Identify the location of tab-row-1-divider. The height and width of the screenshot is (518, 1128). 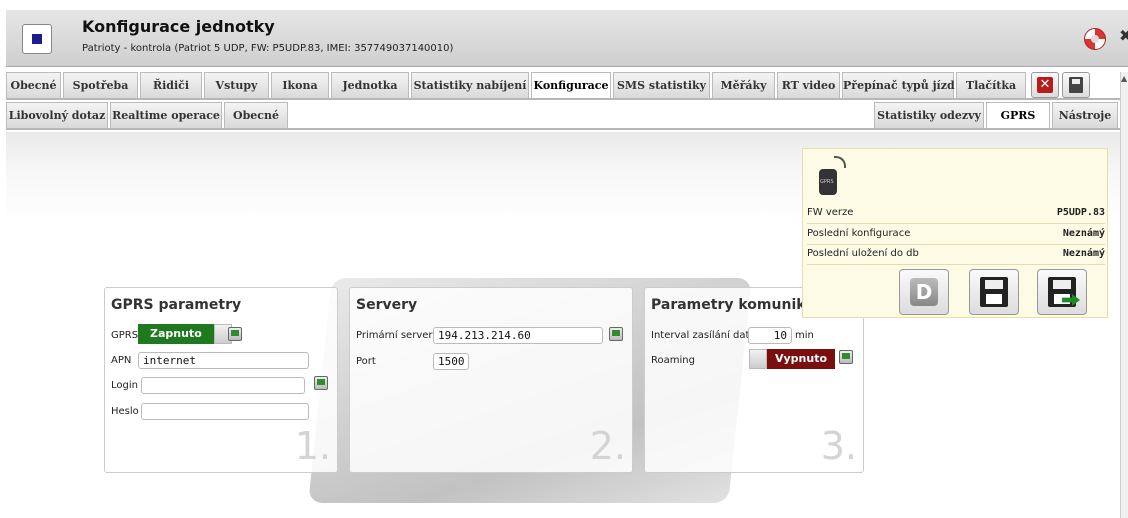
(563, 99).